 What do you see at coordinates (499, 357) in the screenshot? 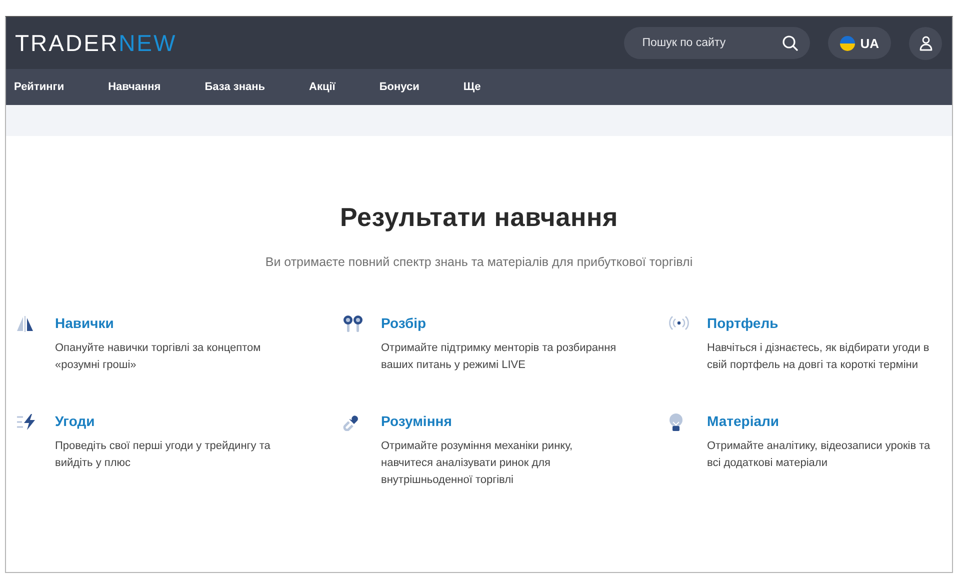
I see `feature-description: Отримайте підтримку менторів та розбирання ваших питань у режимі LIVE` at bounding box center [499, 357].